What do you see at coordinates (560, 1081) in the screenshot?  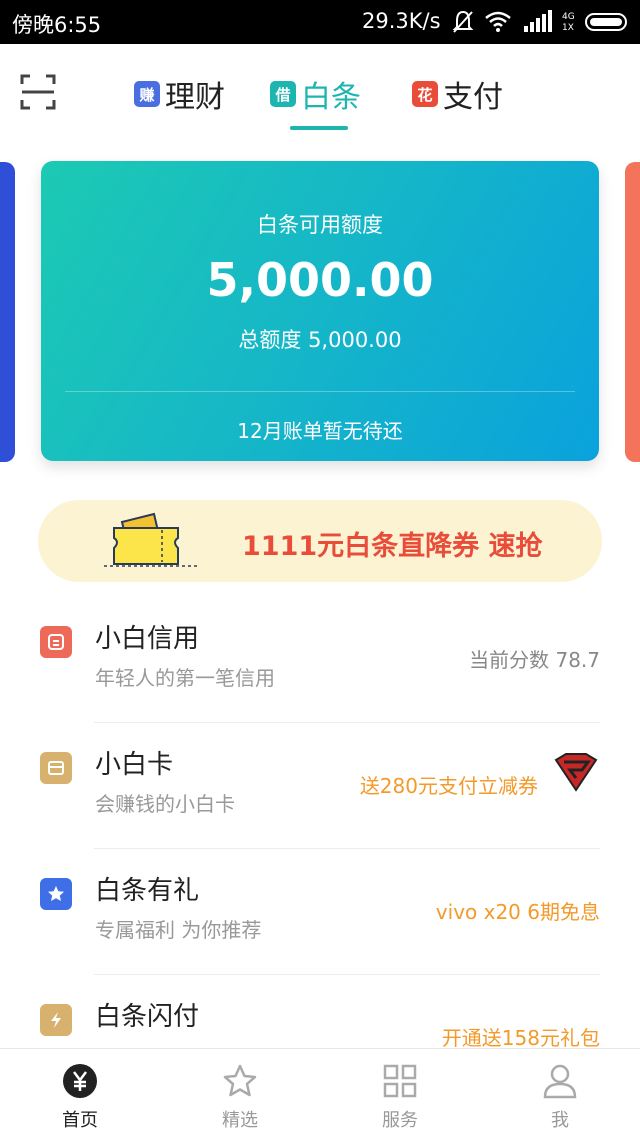 I see `user-icon` at bounding box center [560, 1081].